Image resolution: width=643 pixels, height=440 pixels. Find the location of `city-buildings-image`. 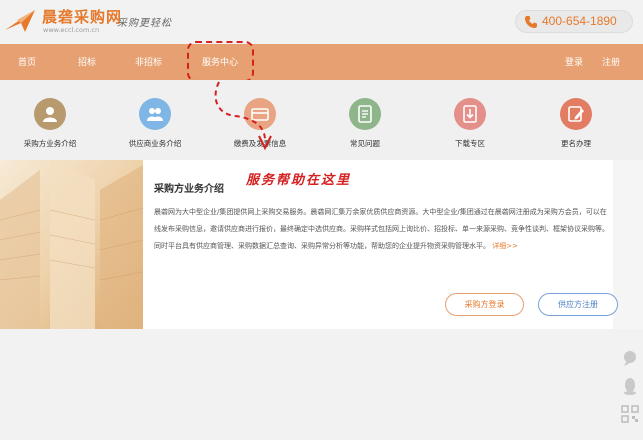

city-buildings-image is located at coordinates (71, 244).